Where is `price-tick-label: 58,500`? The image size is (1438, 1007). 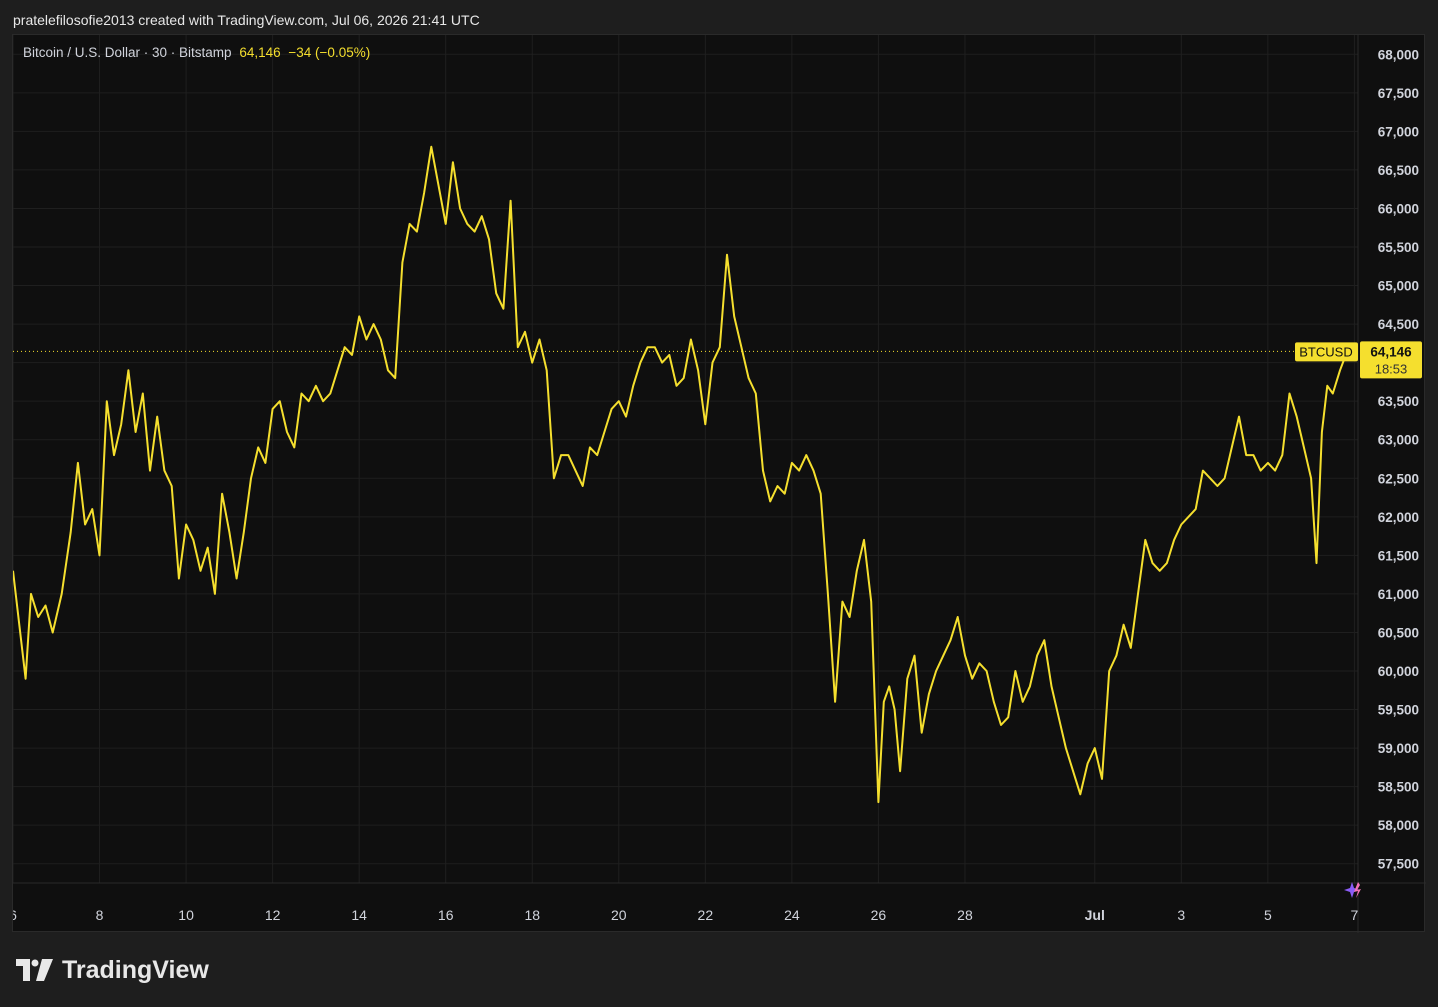
price-tick-label: 58,500 is located at coordinates (1398, 787).